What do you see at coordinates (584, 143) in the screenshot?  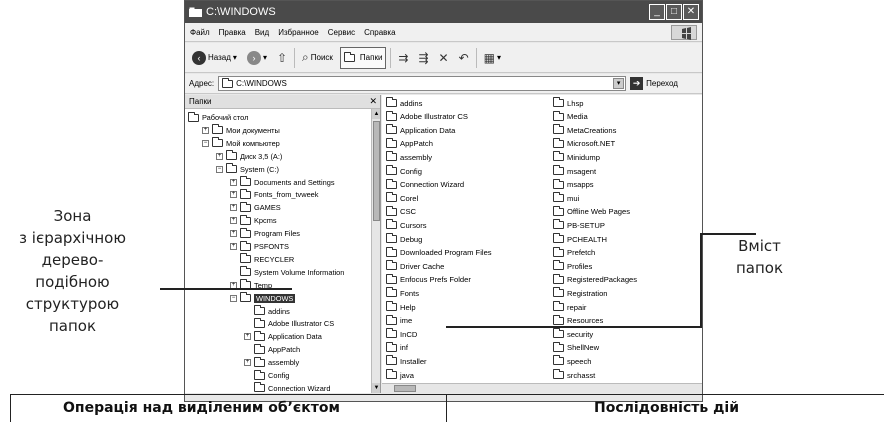 I see `folder-item: Microsoft.NET` at bounding box center [584, 143].